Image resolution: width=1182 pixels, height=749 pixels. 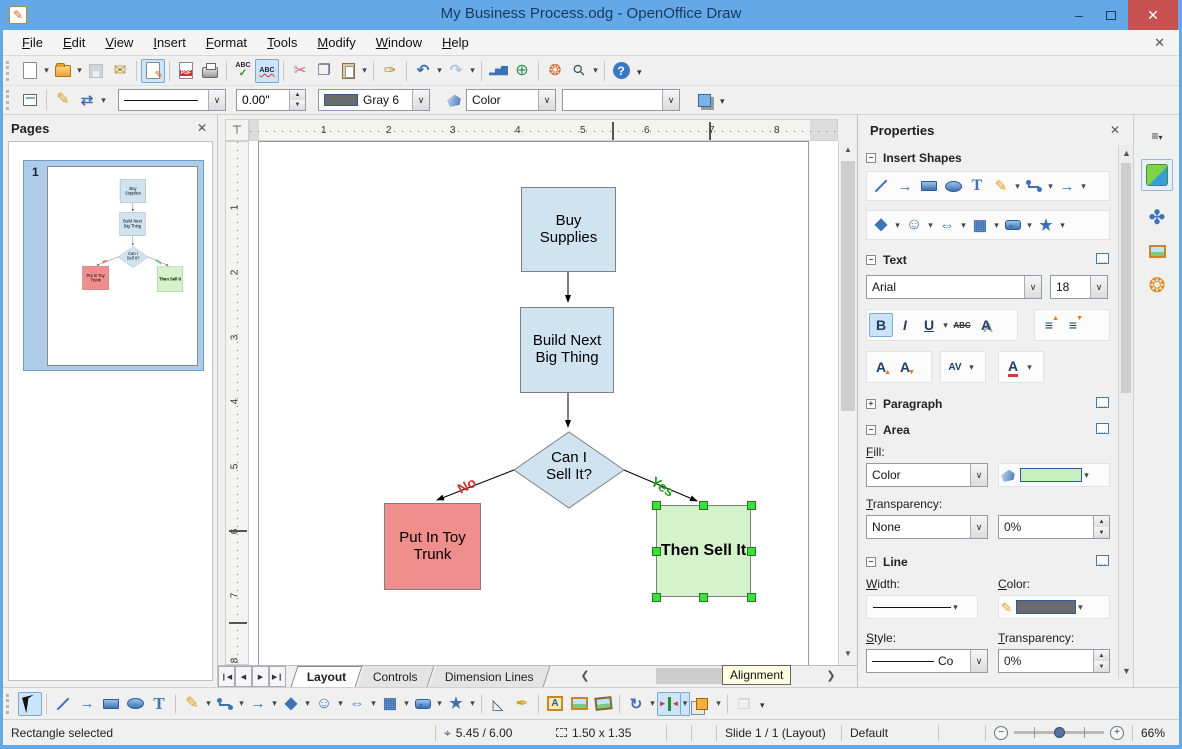 I want to click on vscroll-thumb, so click(x=848, y=286).